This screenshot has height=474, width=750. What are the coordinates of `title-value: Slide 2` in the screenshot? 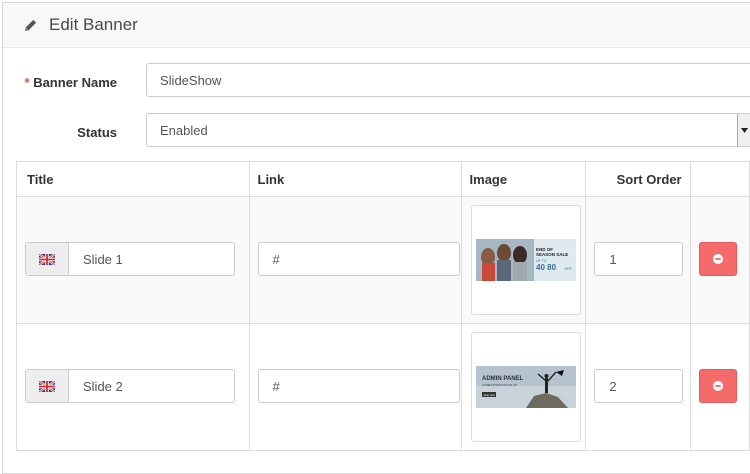 It's located at (103, 386).